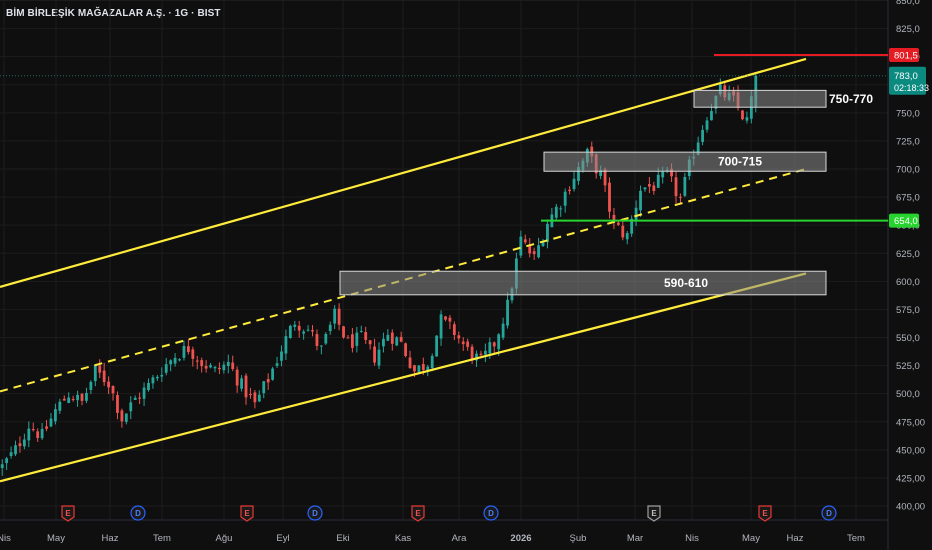  What do you see at coordinates (908, 394) in the screenshot?
I see `price-tick-label: 500,0` at bounding box center [908, 394].